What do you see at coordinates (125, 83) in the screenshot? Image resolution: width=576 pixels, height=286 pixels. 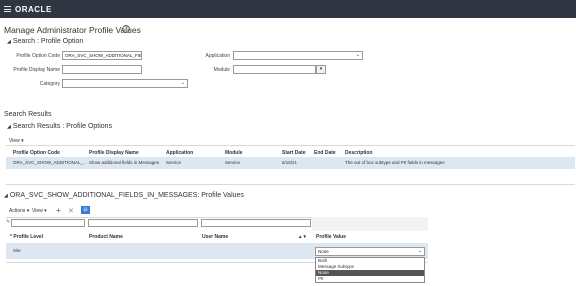 I see `category-select: ⌄` at bounding box center [125, 83].